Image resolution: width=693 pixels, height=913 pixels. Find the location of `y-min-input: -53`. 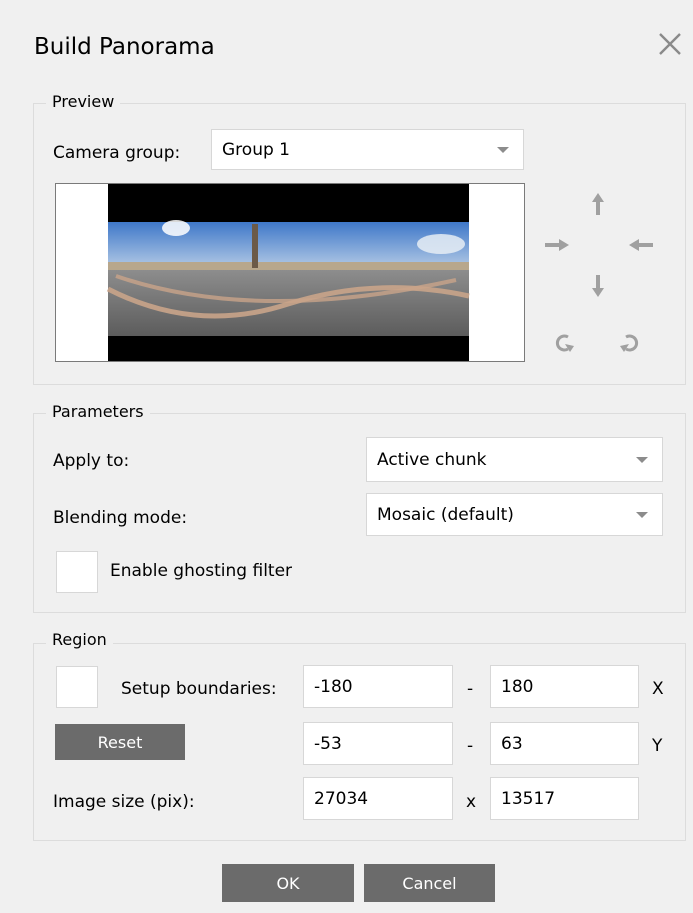

y-min-input: -53 is located at coordinates (378, 743).